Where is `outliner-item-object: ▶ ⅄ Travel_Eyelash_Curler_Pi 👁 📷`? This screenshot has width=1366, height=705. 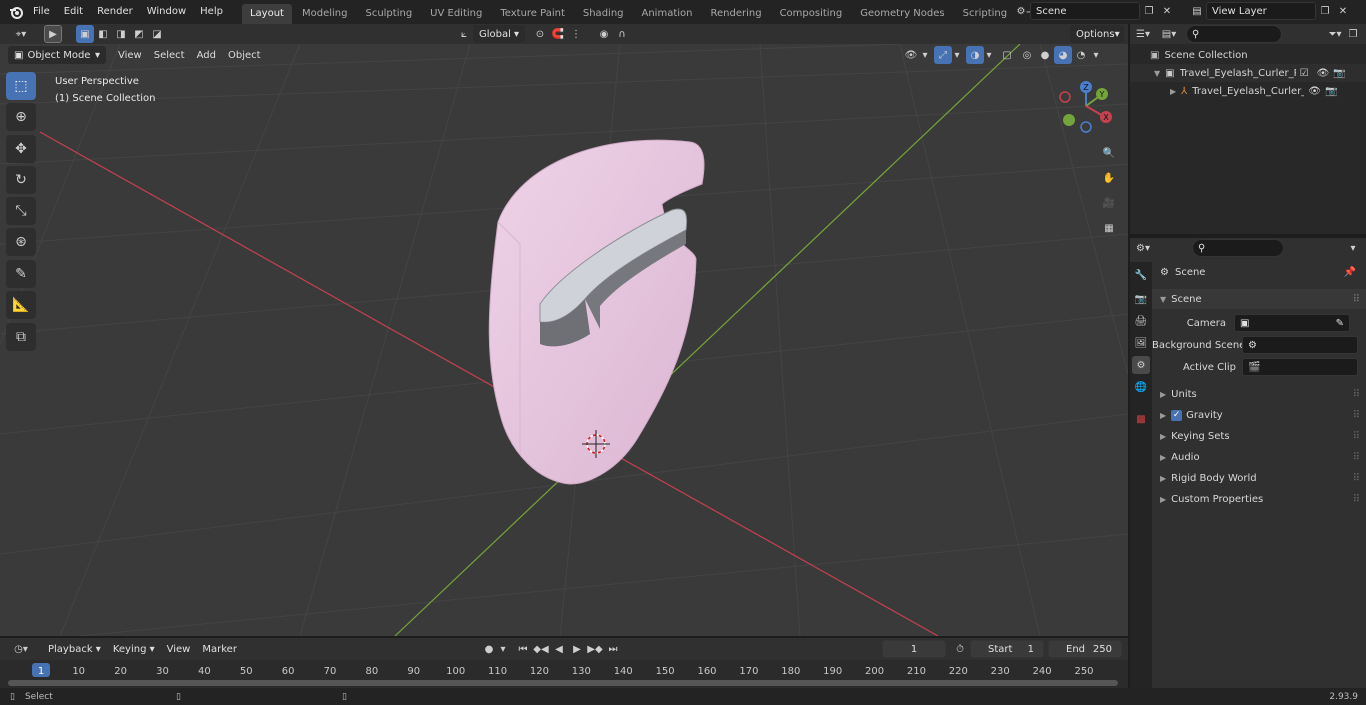
outliner-item-object: ▶ ⅄ Travel_Eyelash_Curler_Pi 👁 📷 is located at coordinates (1248, 91).